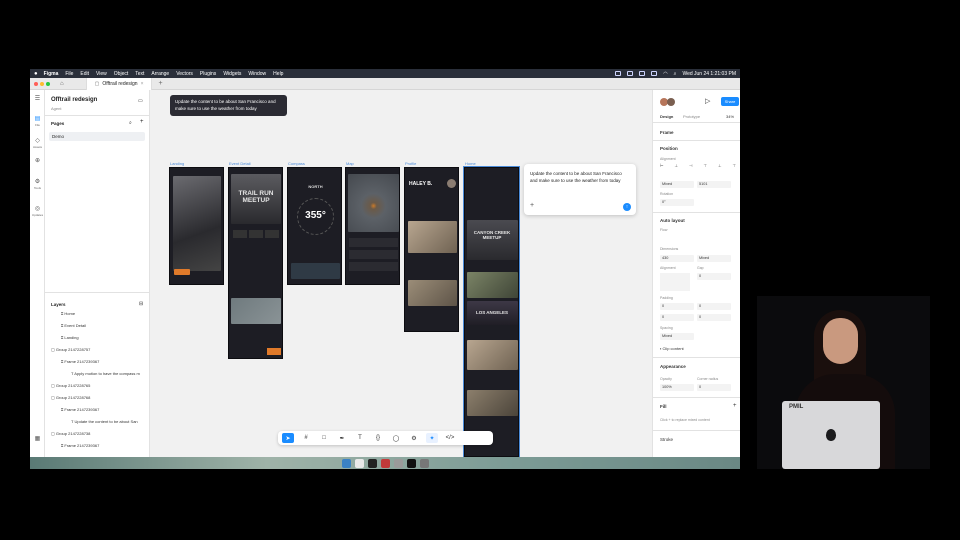 The height and width of the screenshot is (540, 960). I want to click on frame-label-profile: Profile, so click(410, 163).